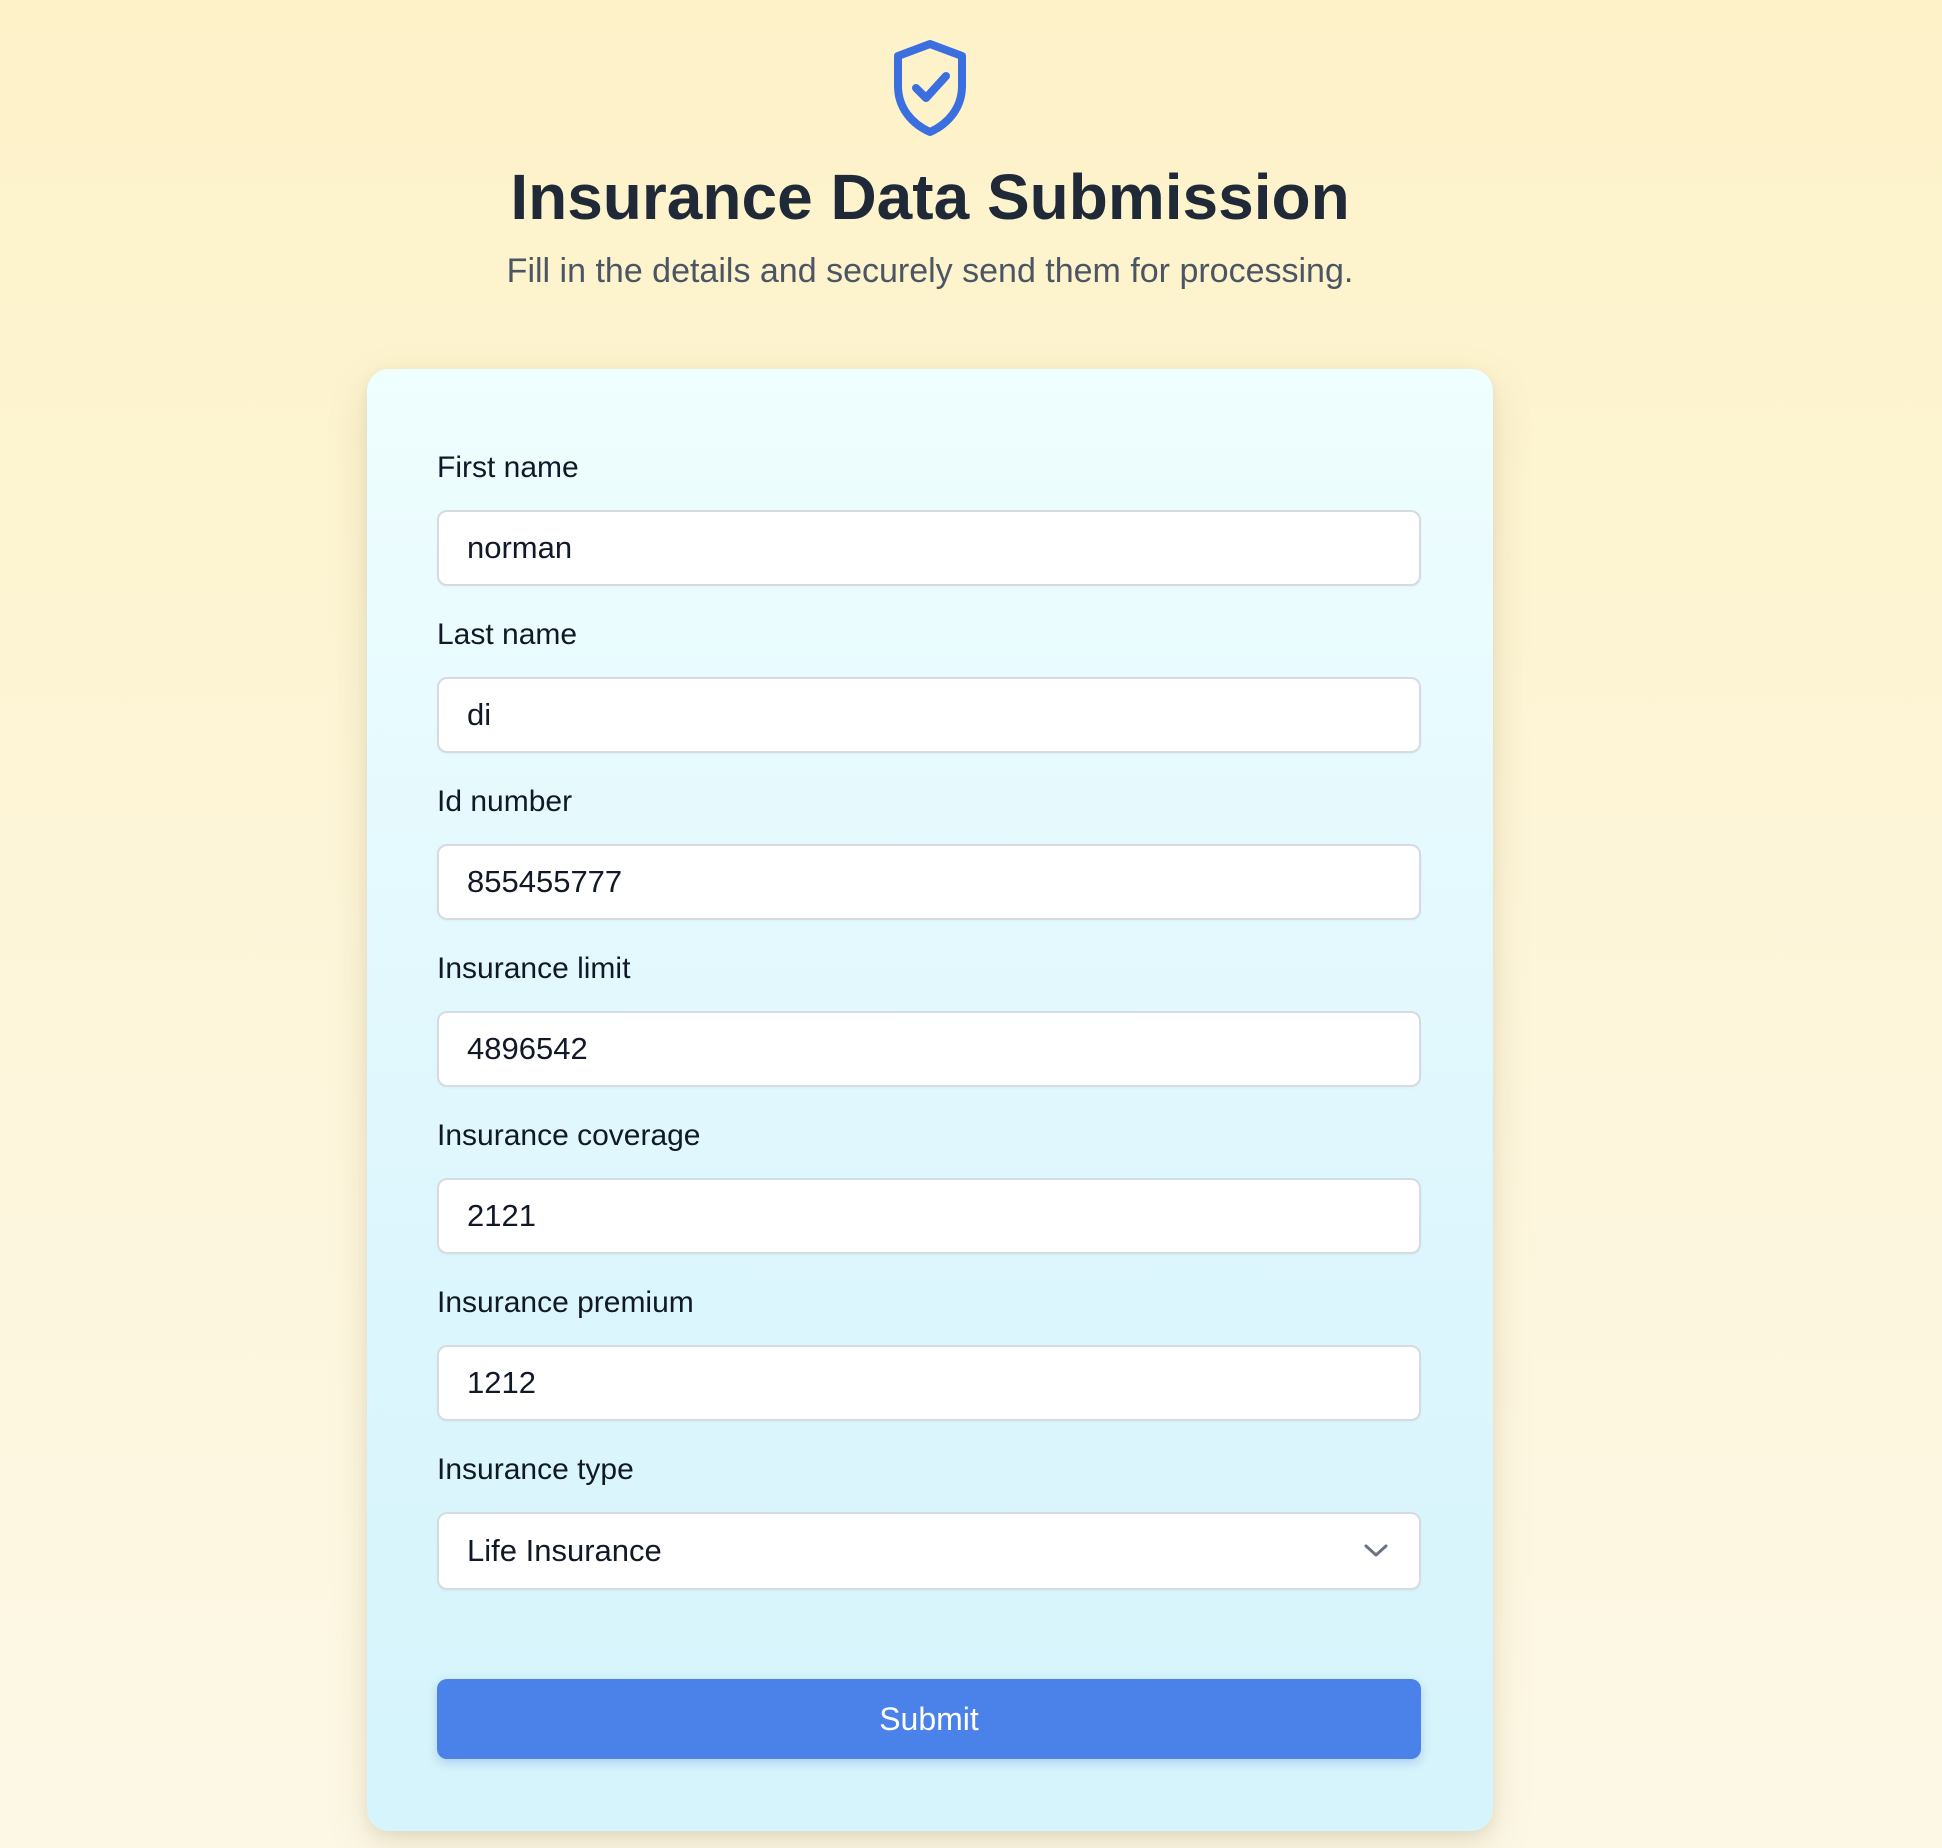 The height and width of the screenshot is (1848, 1942). What do you see at coordinates (929, 548) in the screenshot?
I see `first-name-input` at bounding box center [929, 548].